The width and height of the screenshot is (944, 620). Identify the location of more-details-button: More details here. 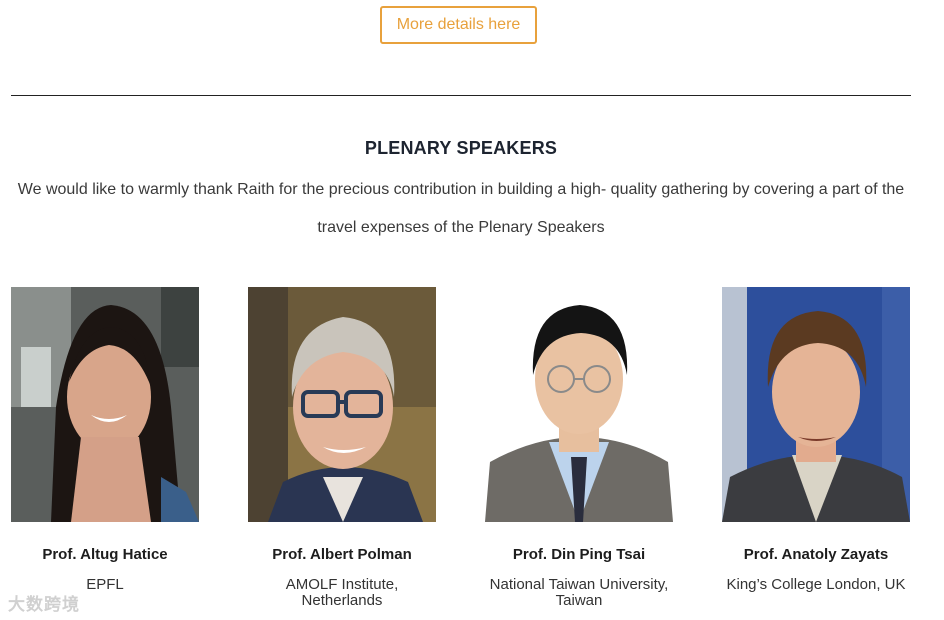
(458, 25).